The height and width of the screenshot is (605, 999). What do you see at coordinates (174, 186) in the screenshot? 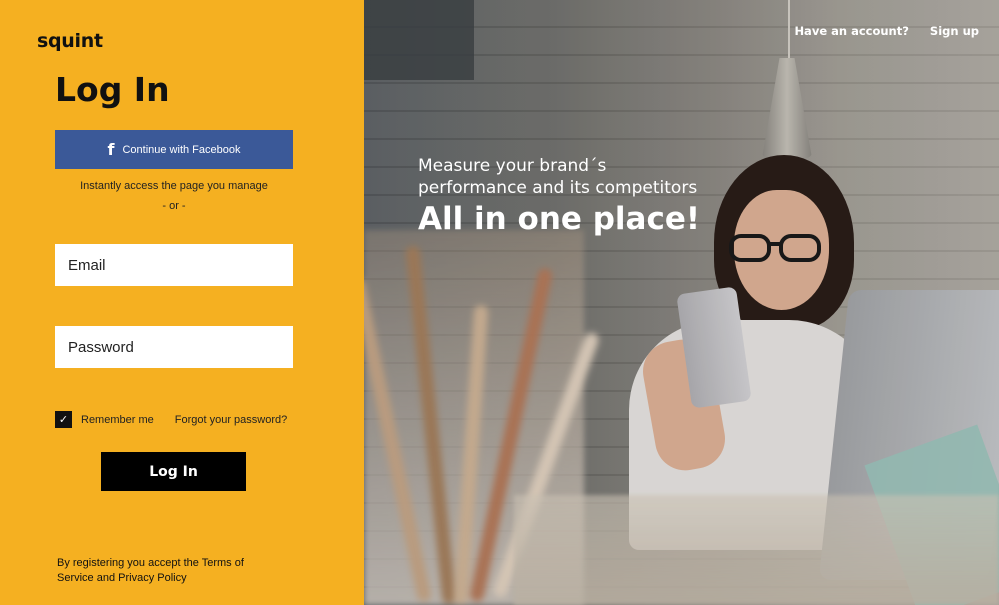
I see `facebook-helper-text: Instantly access the page you manage` at bounding box center [174, 186].